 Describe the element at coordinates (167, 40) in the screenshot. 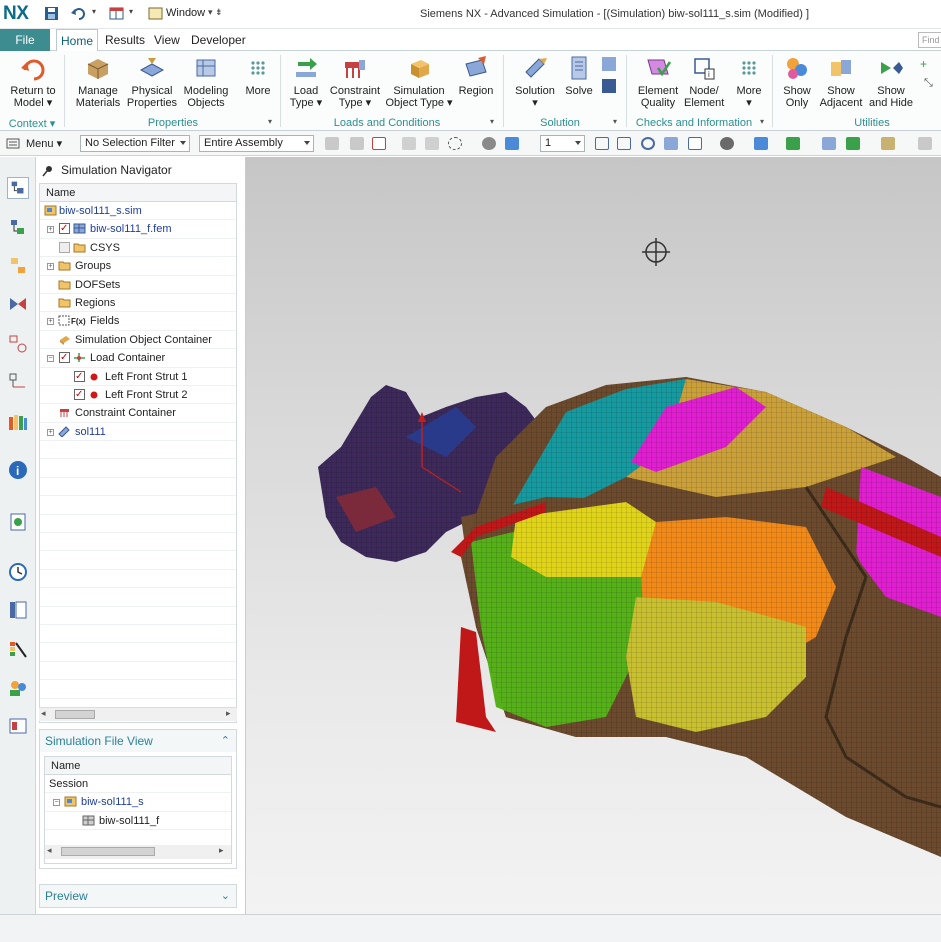

I see `tab-view: View` at that location.